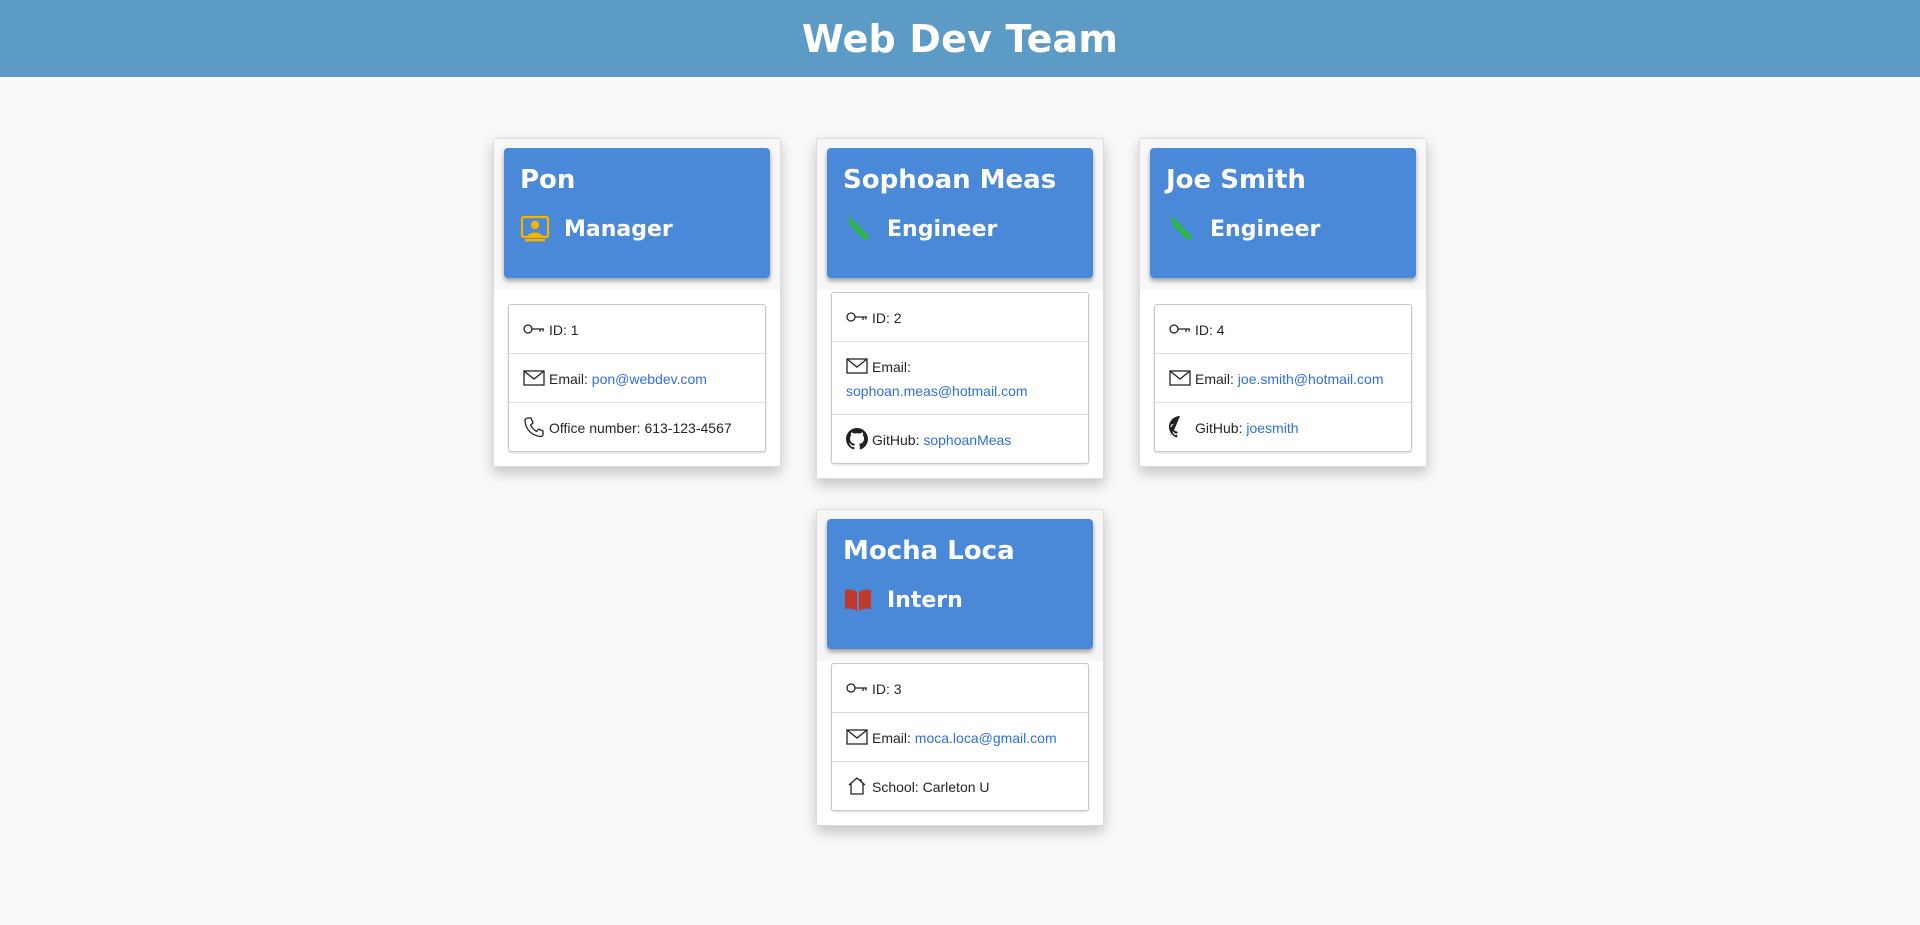  I want to click on email-link: sophoan.meas@hotmail.com, so click(960, 391).